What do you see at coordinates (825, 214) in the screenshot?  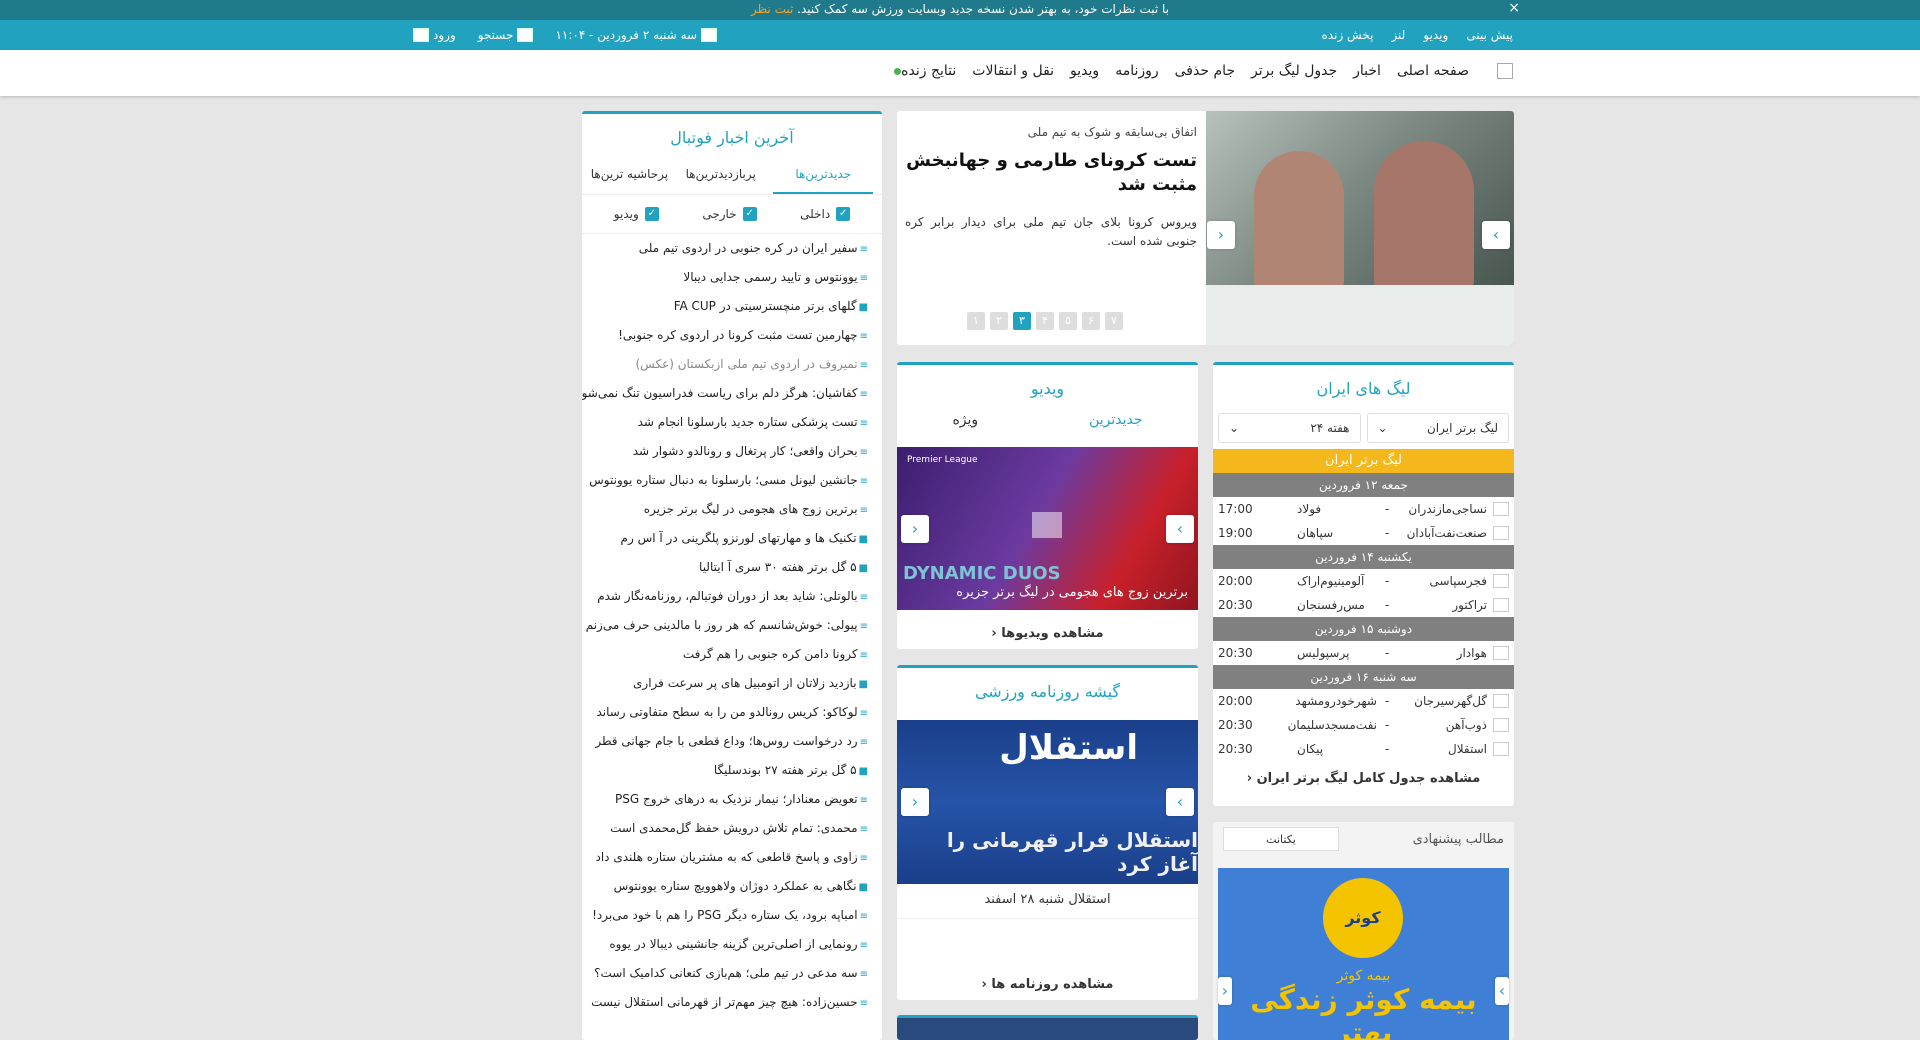 I see `filter-domestic: ✓ داخلی` at bounding box center [825, 214].